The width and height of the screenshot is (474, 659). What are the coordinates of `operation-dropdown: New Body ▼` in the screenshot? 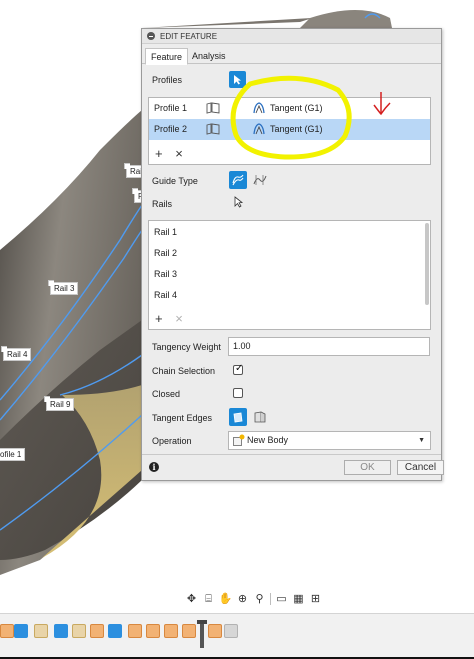 It's located at (329, 440).